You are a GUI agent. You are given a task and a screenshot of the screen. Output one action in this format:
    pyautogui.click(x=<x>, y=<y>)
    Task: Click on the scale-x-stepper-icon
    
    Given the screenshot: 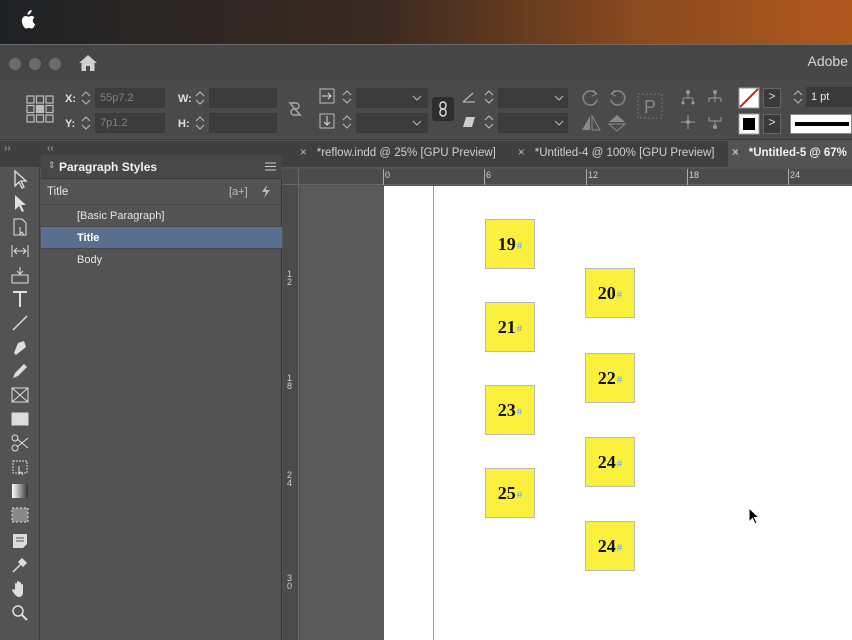 What is the action you would take?
    pyautogui.click(x=347, y=97)
    